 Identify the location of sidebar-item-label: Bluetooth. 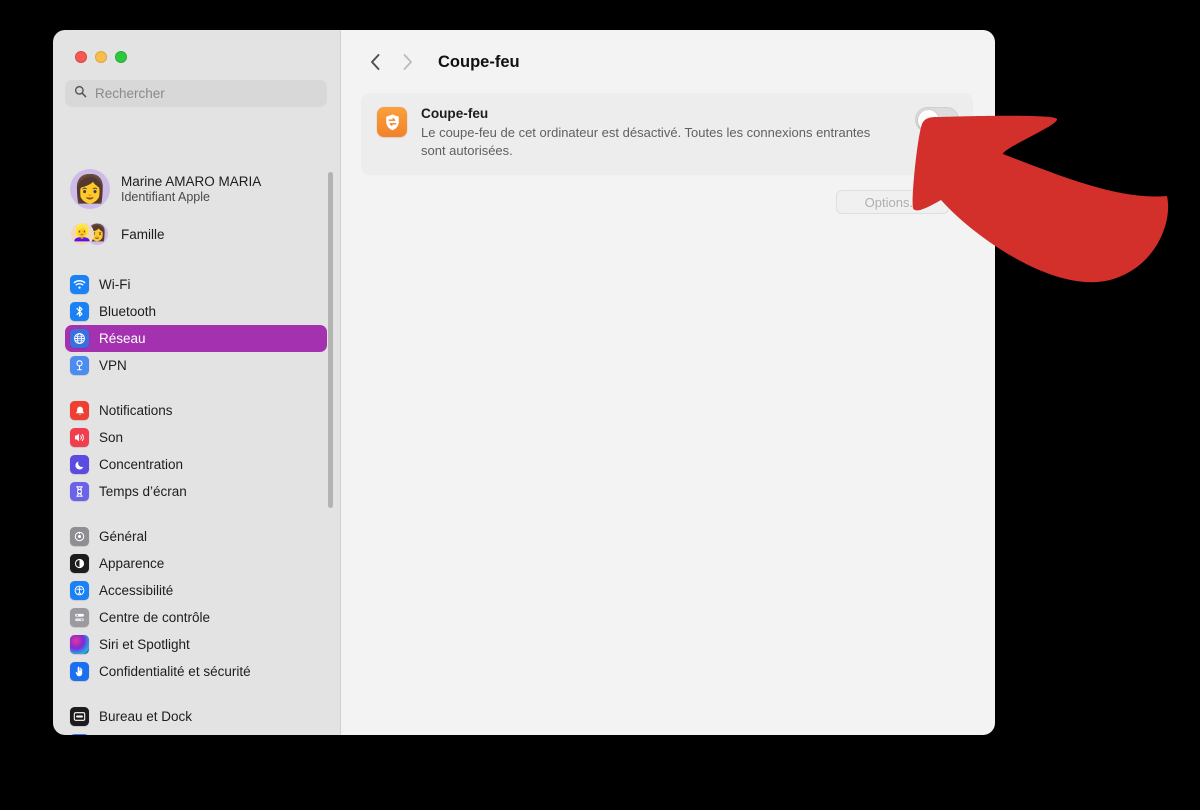
(128, 311).